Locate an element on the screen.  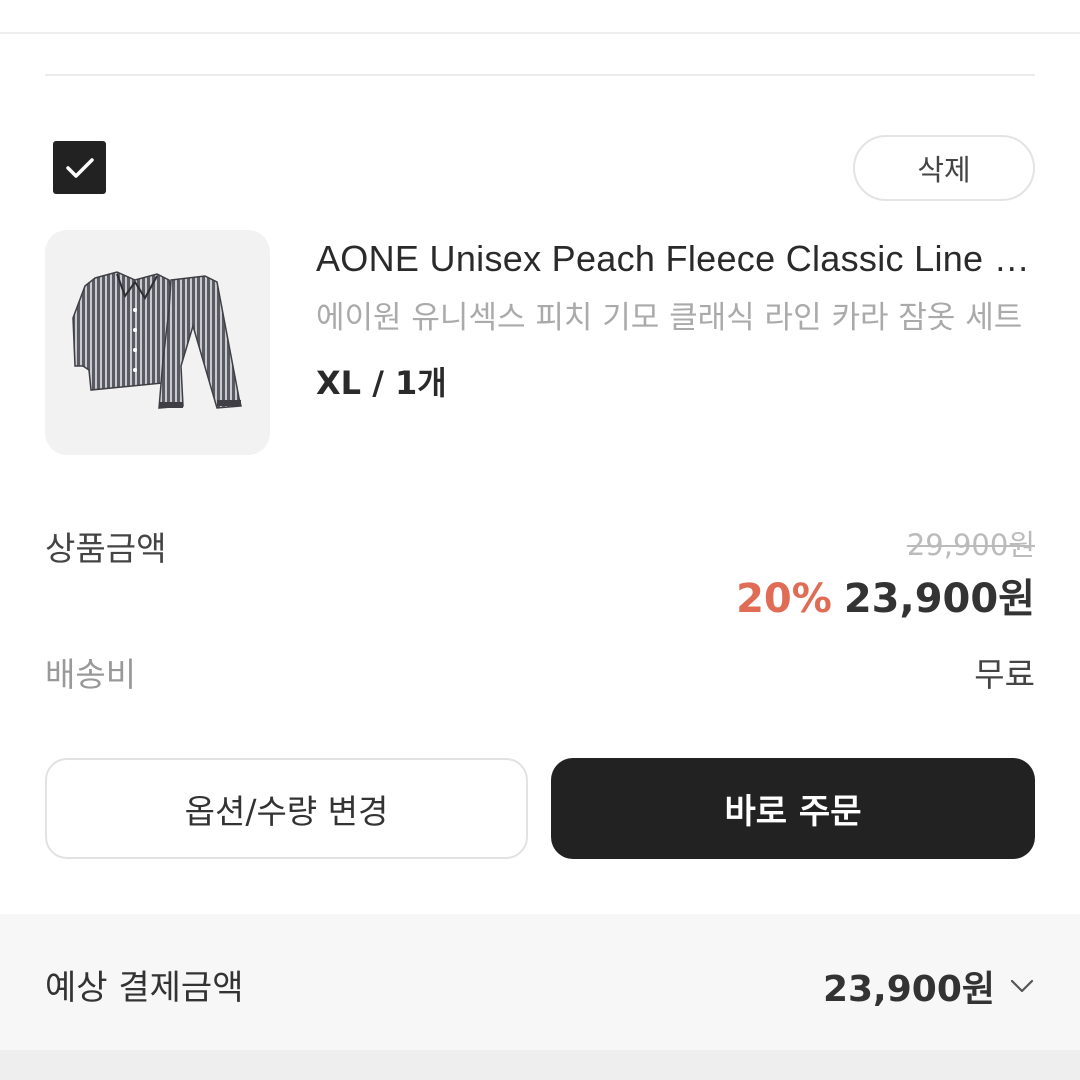
order-now-button: 바로 주문 is located at coordinates (793, 808).